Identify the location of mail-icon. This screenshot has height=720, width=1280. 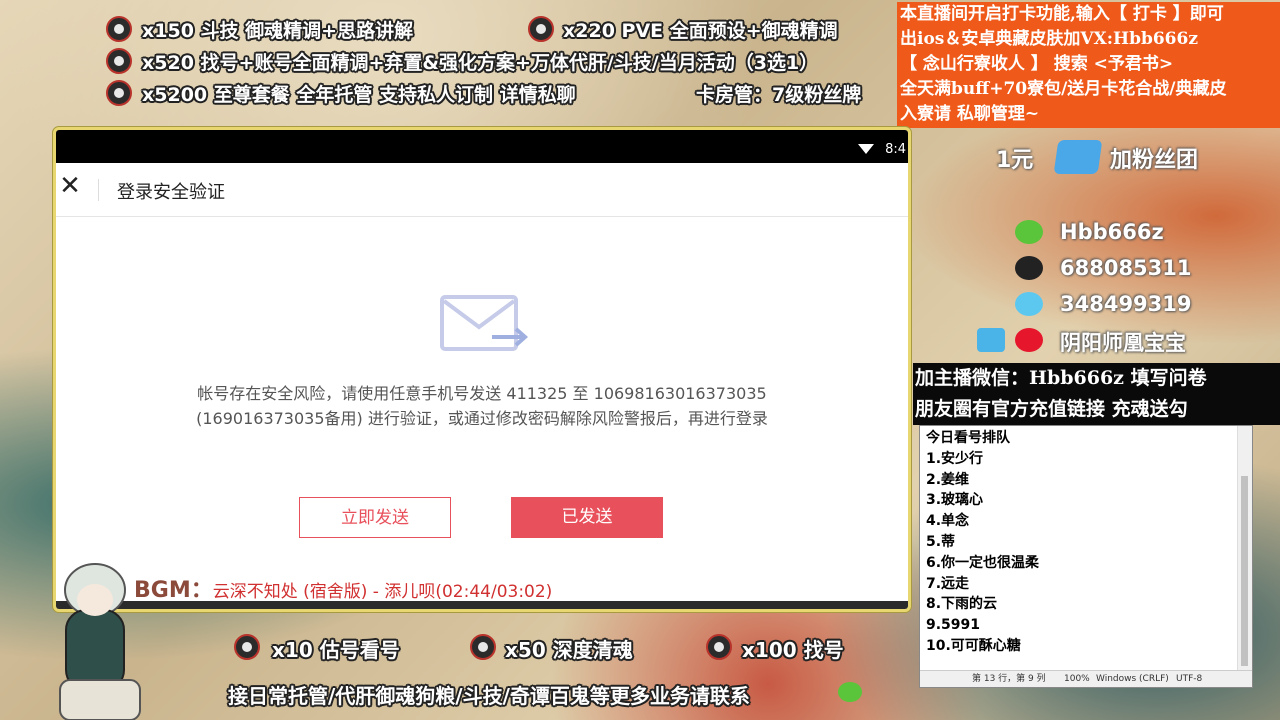
(484, 323).